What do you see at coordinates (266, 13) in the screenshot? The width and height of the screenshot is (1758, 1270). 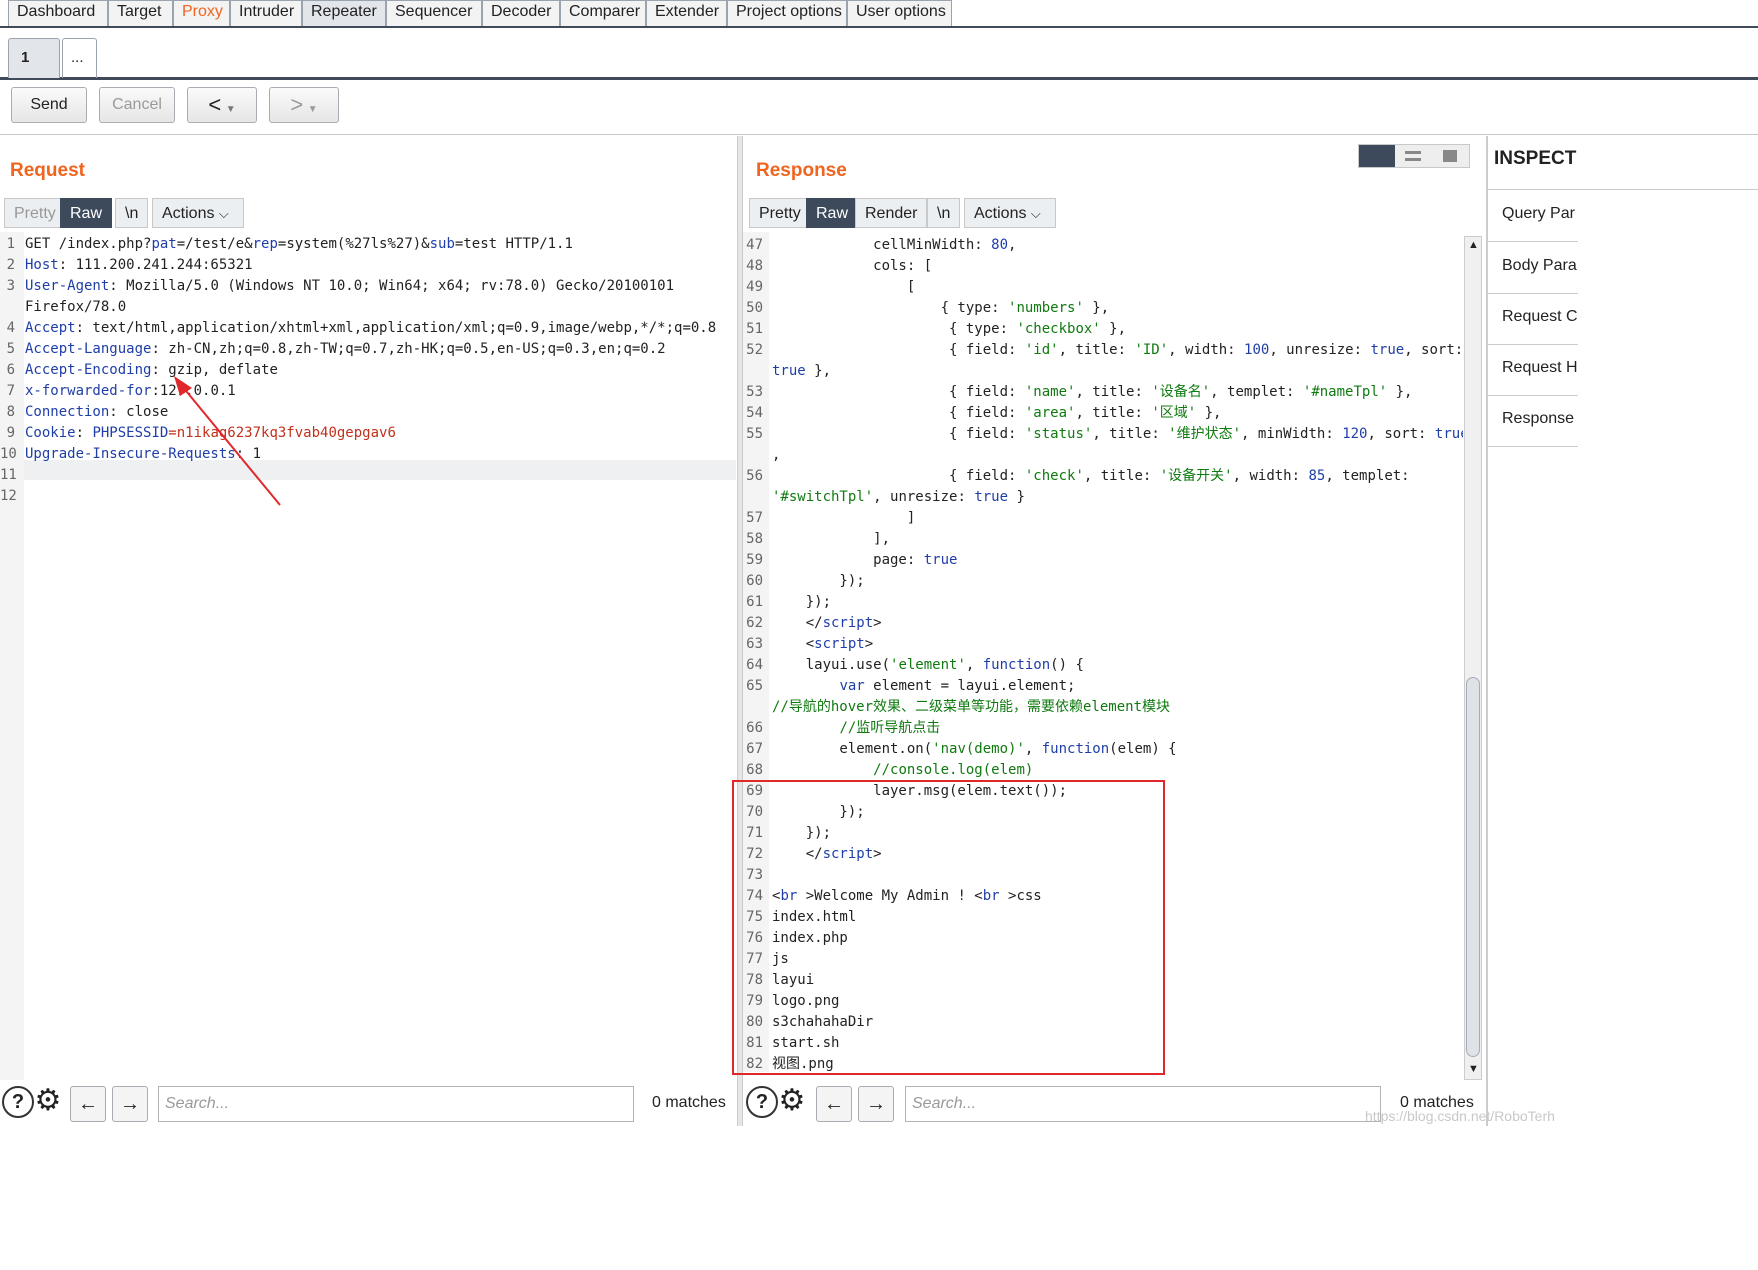 I see `tab-intruder: Intruder` at bounding box center [266, 13].